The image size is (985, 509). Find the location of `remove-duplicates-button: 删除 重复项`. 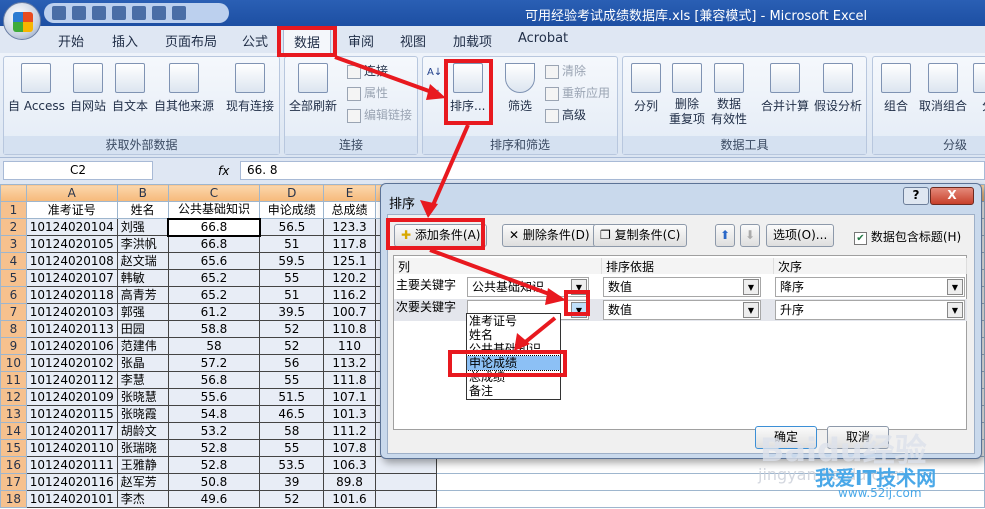

remove-duplicates-button: 删除 重复项 is located at coordinates (687, 95).